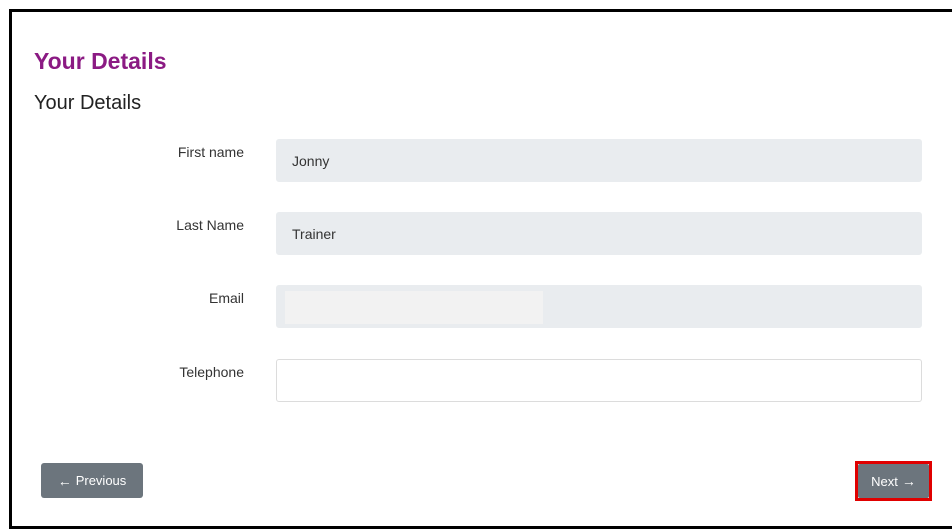 This screenshot has height=529, width=952. What do you see at coordinates (599, 233) in the screenshot?
I see `last-name-field: Trainer` at bounding box center [599, 233].